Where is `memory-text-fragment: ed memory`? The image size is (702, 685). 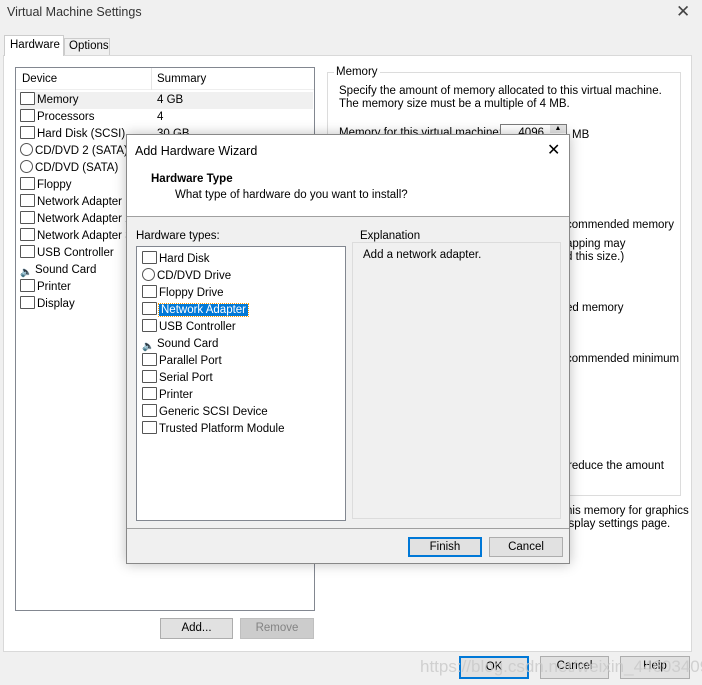
memory-text-fragment: ed memory is located at coordinates (595, 308).